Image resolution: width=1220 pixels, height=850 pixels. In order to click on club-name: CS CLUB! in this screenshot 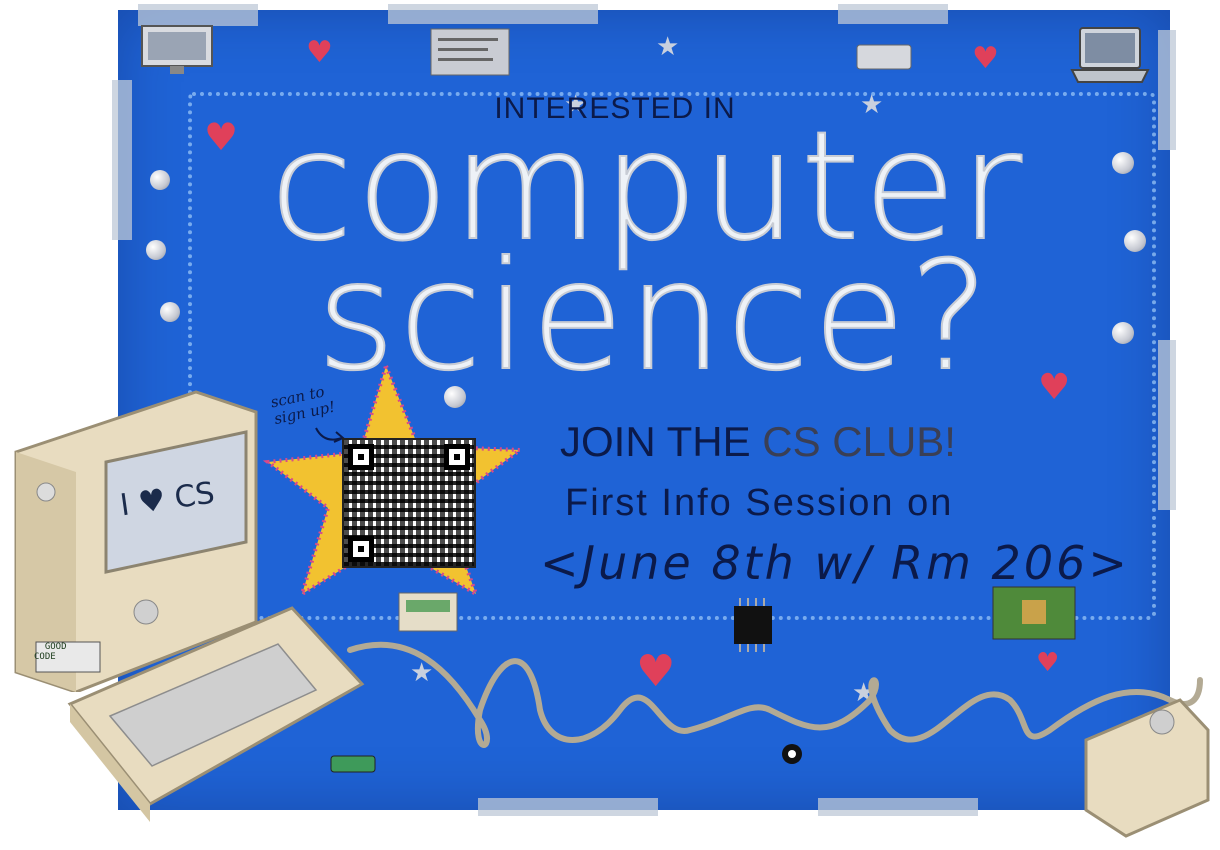, I will do `click(859, 441)`.